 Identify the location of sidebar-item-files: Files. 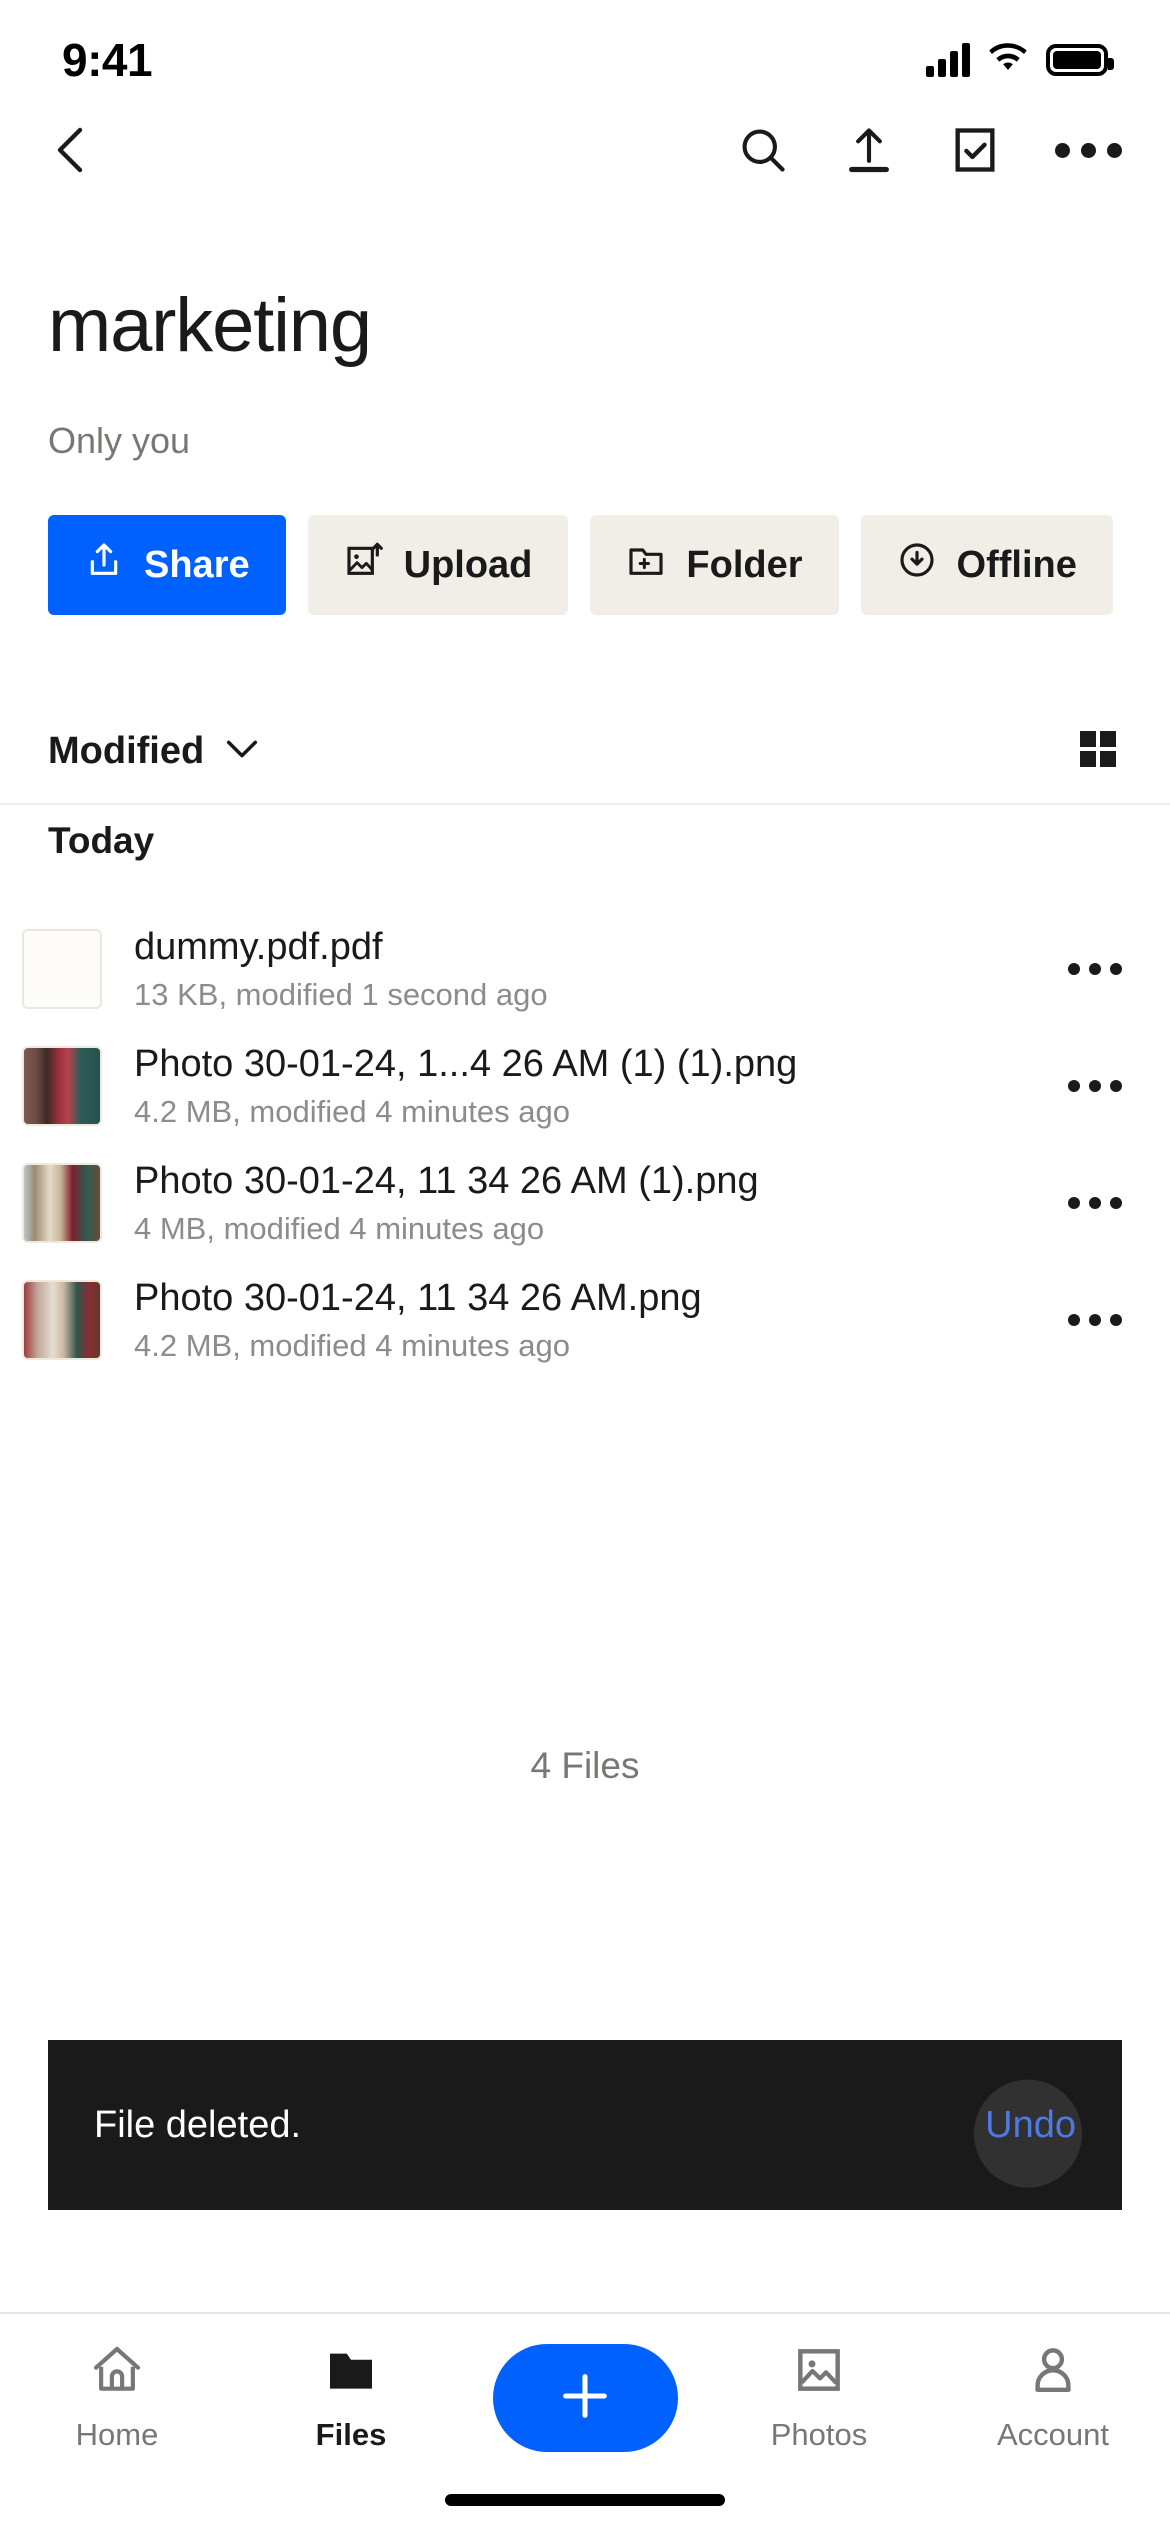
(351, 2397).